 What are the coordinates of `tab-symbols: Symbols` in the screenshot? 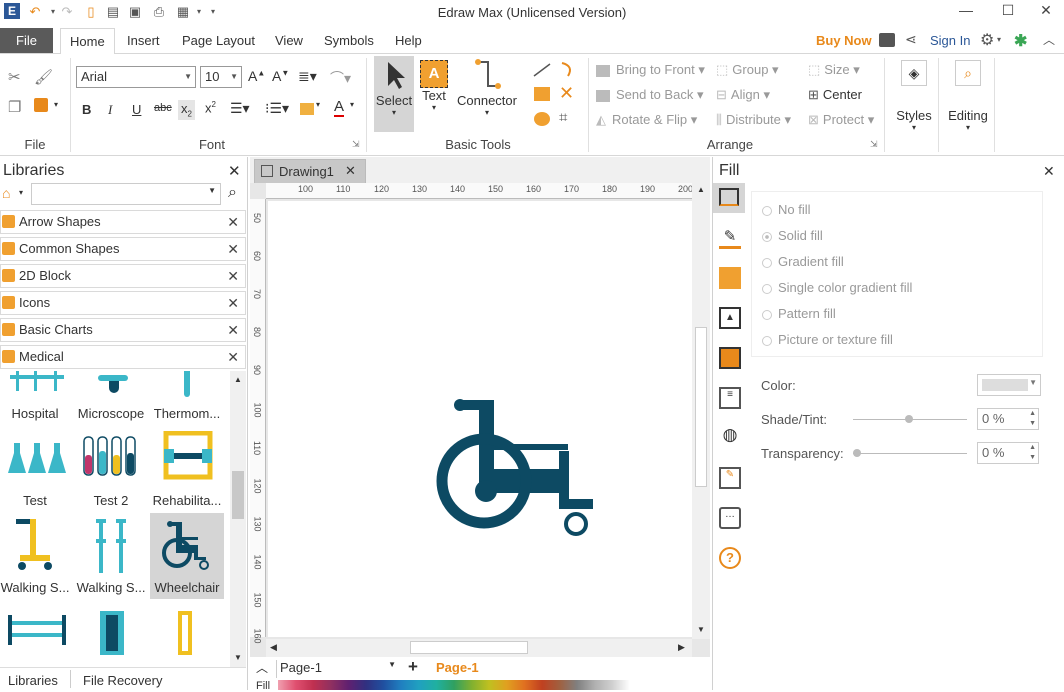 It's located at (349, 40).